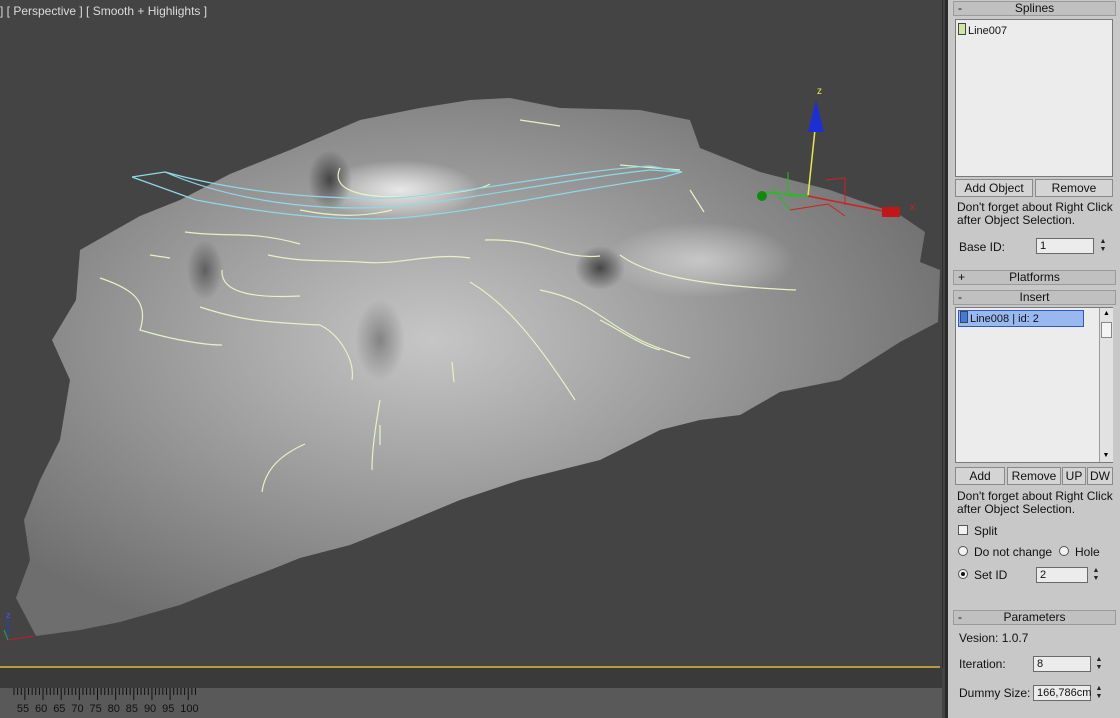  I want to click on platforms-rollout-header: + Platforms, so click(1034, 277).